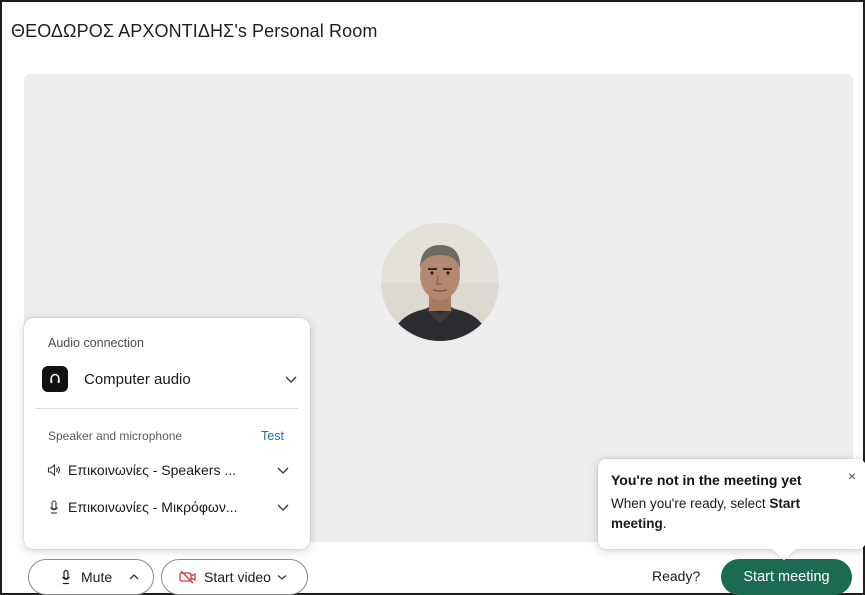 The height and width of the screenshot is (595, 865). I want to click on mute-button: Mute, so click(91, 577).